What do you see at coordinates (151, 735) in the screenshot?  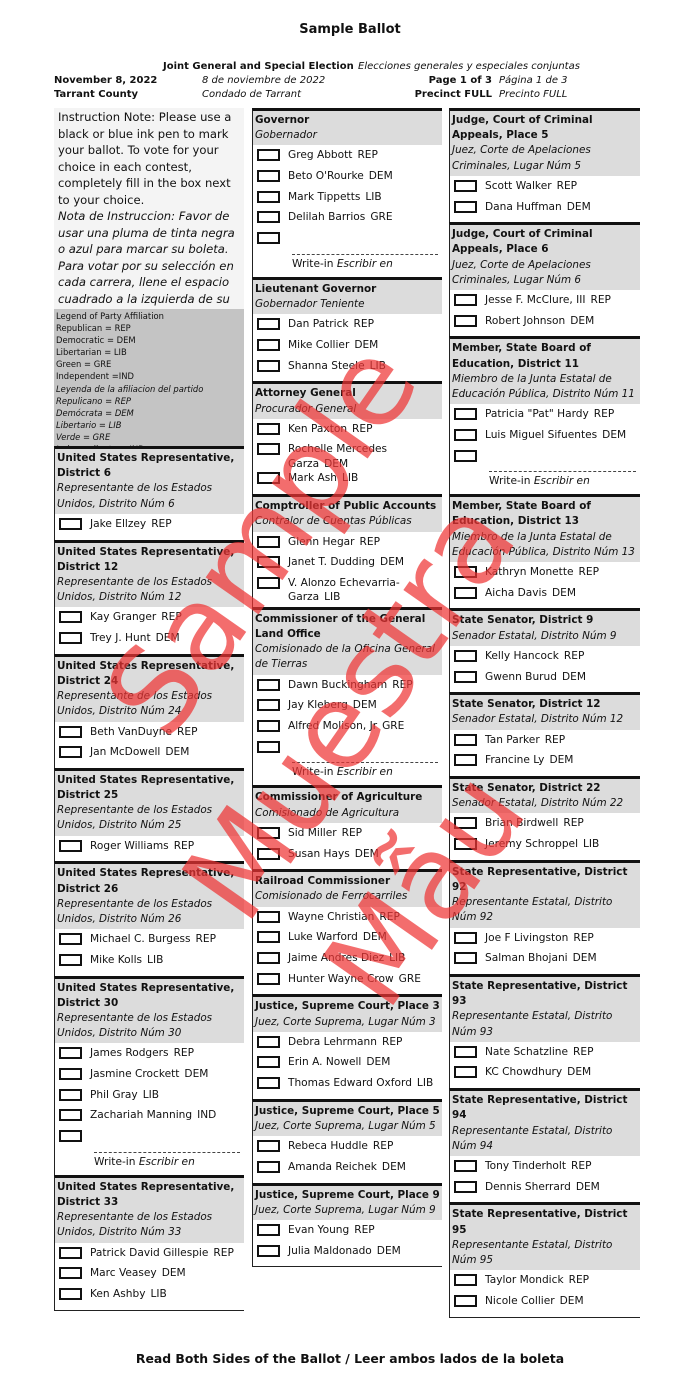 I see `candidate-option: Beth VanDuyne REP` at bounding box center [151, 735].